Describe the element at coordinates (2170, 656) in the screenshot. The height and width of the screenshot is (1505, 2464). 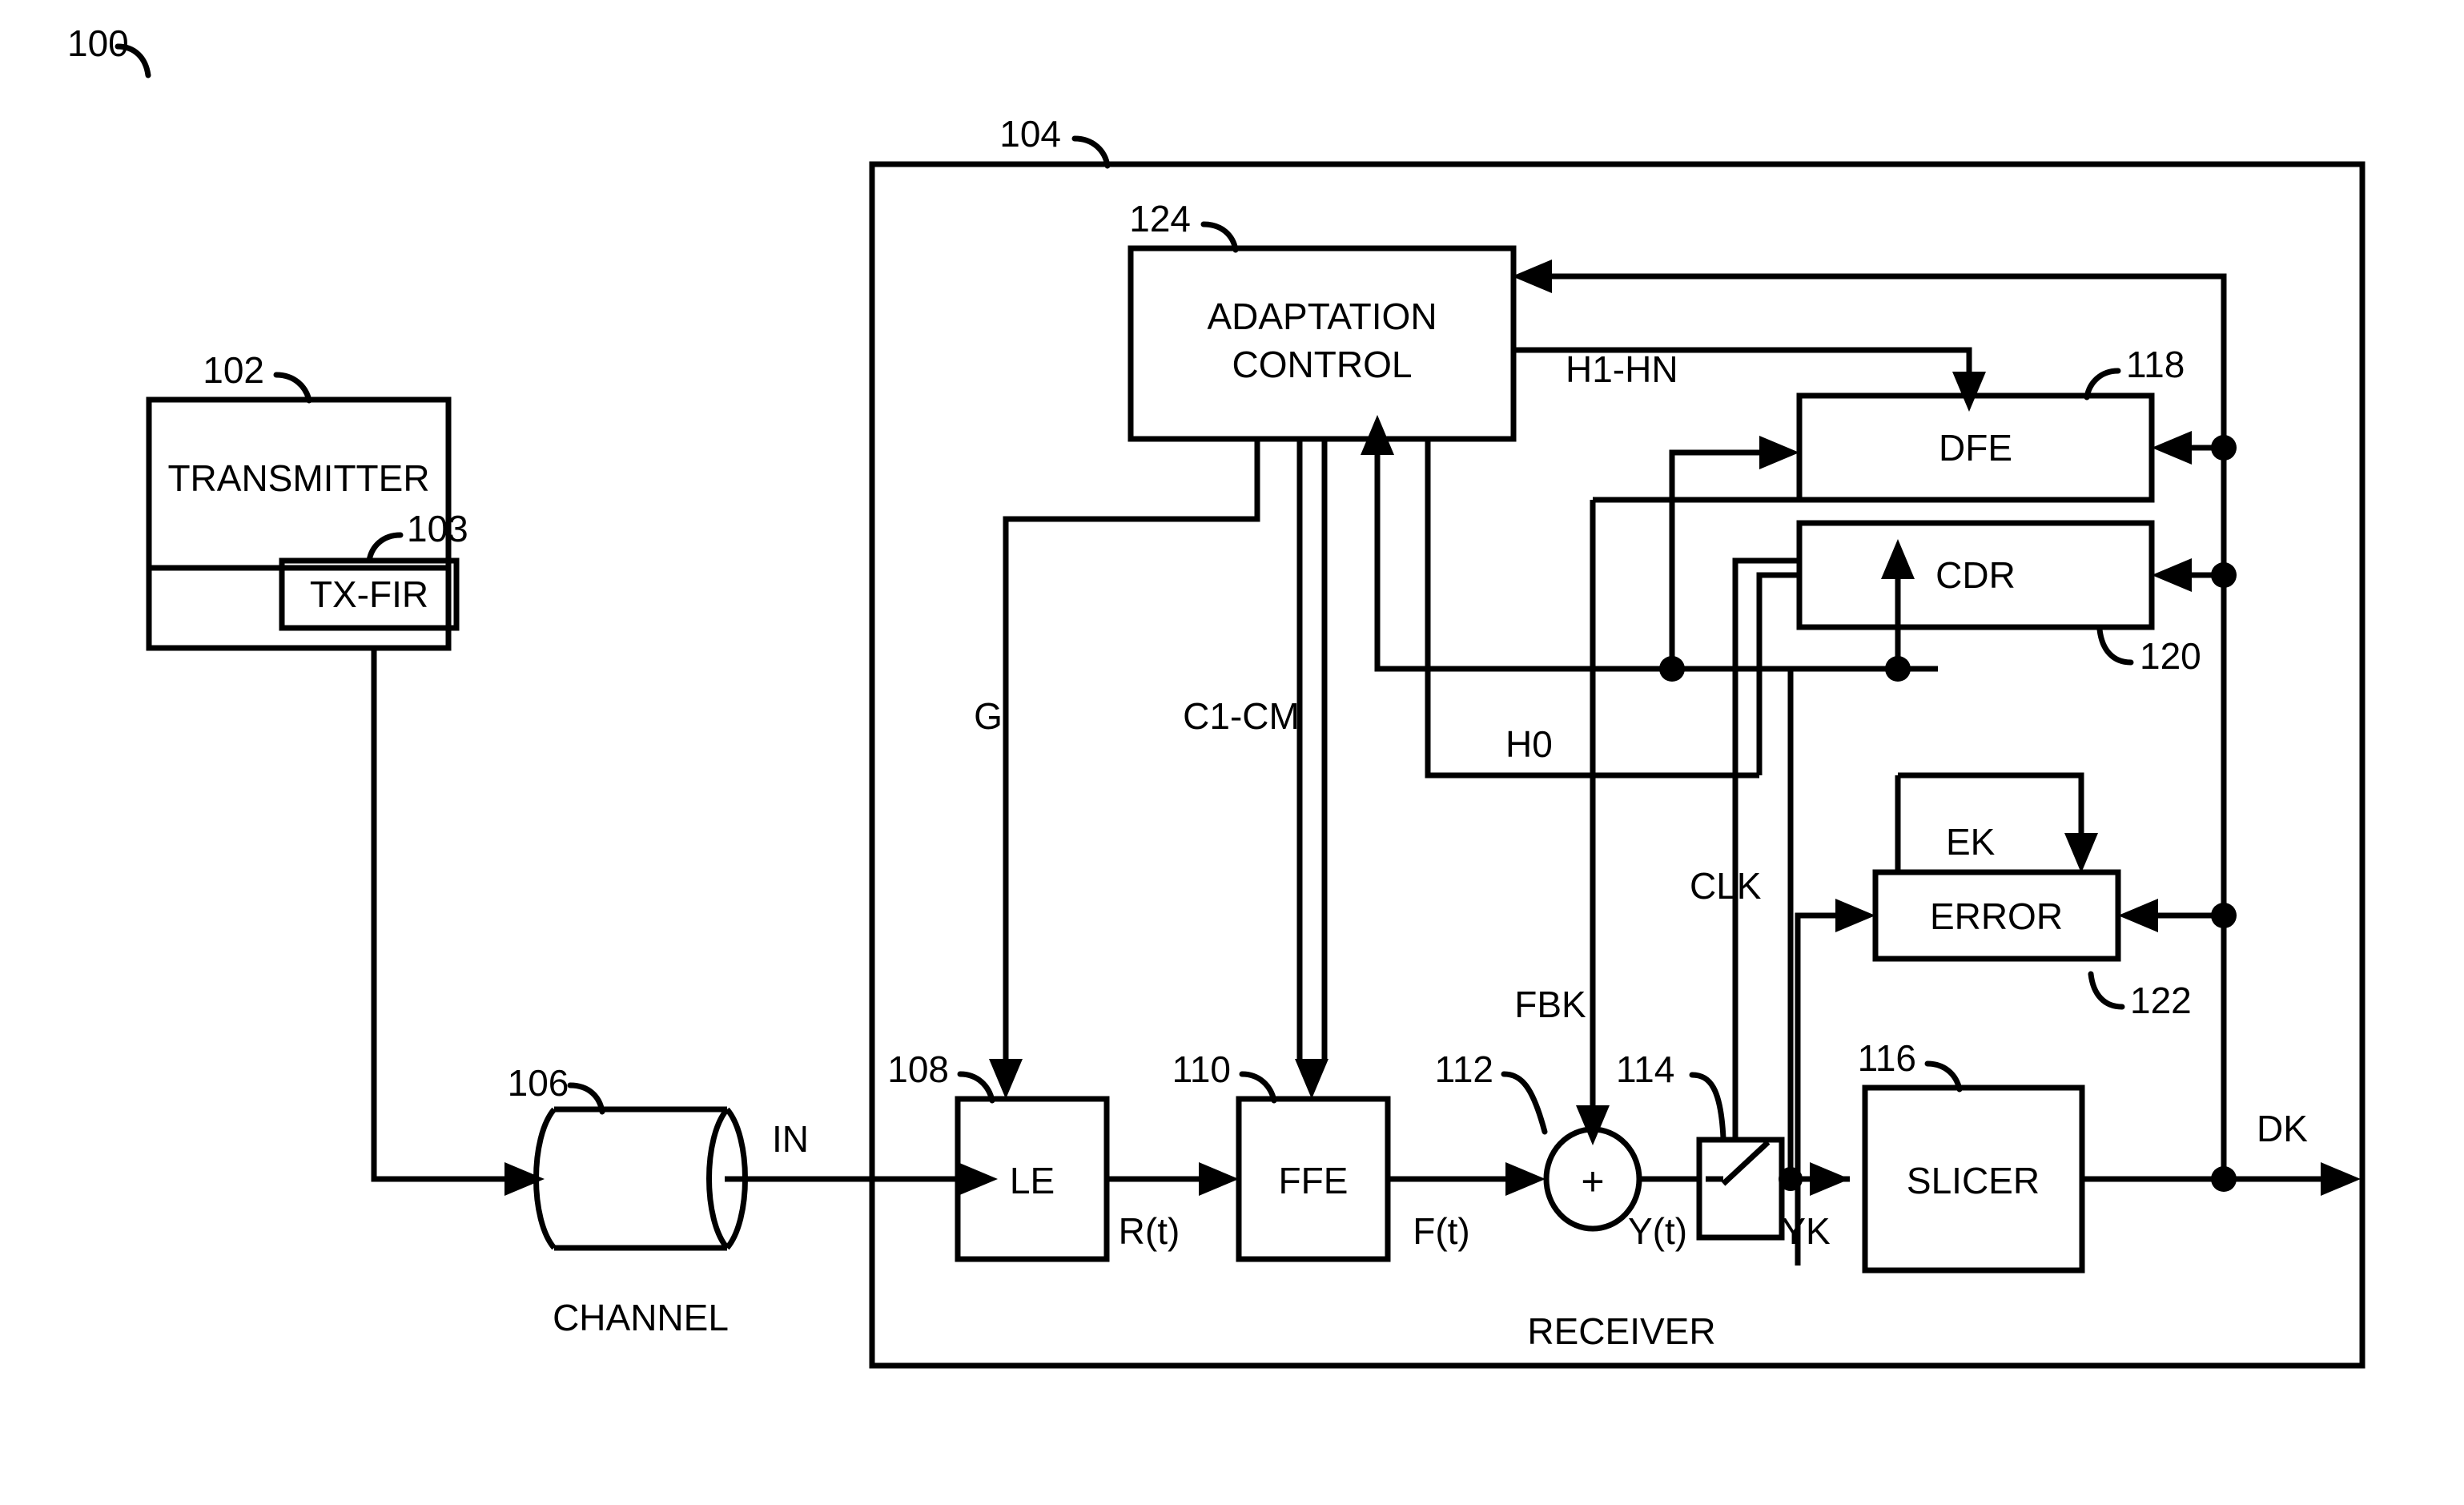
I see `cdr-ref-label: 120` at that location.